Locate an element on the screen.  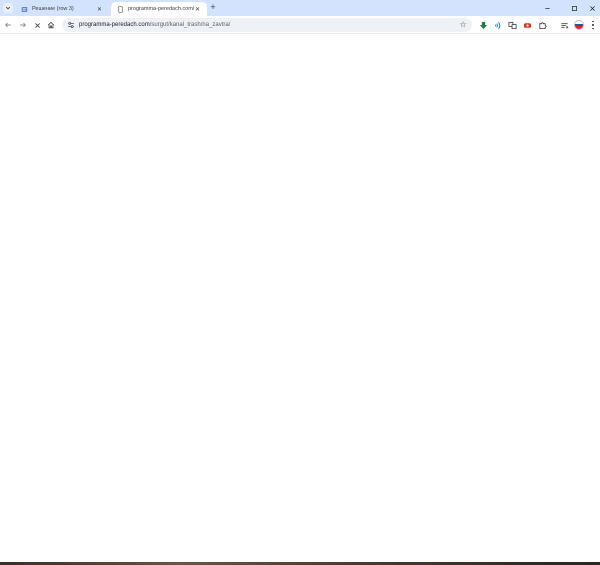
home-button is located at coordinates (51, 25).